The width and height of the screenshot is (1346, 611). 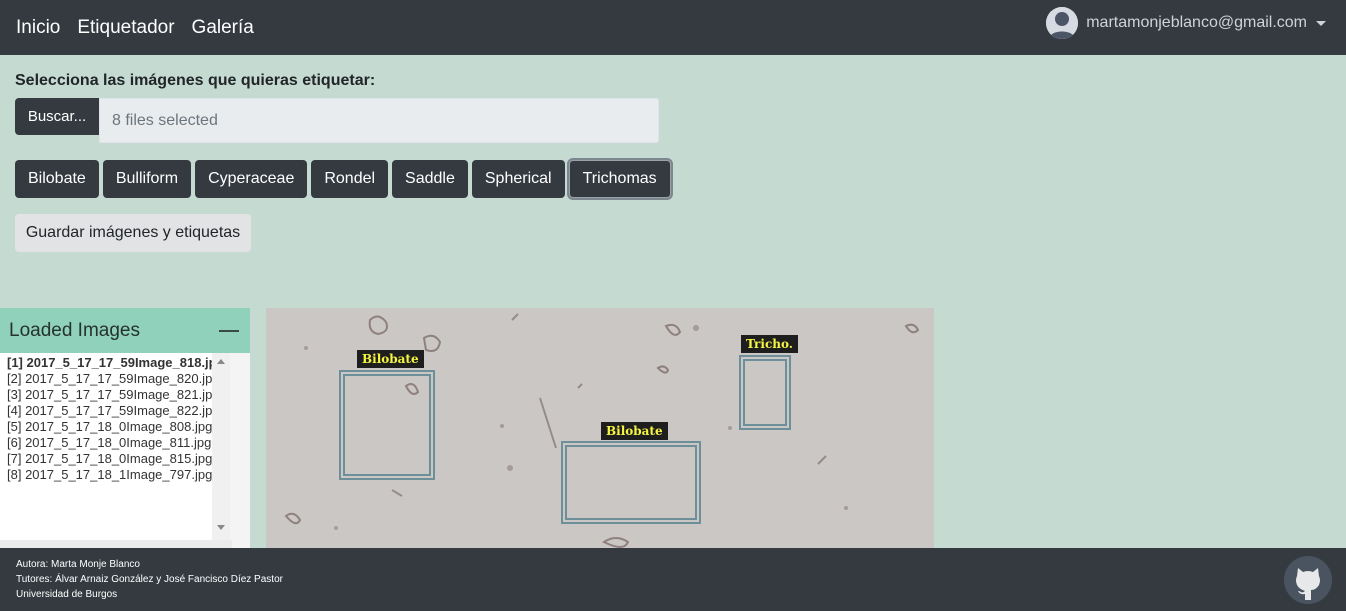 I want to click on list-item: [7] 2017_5_17_18_0Image_815.jpg, so click(x=118, y=459).